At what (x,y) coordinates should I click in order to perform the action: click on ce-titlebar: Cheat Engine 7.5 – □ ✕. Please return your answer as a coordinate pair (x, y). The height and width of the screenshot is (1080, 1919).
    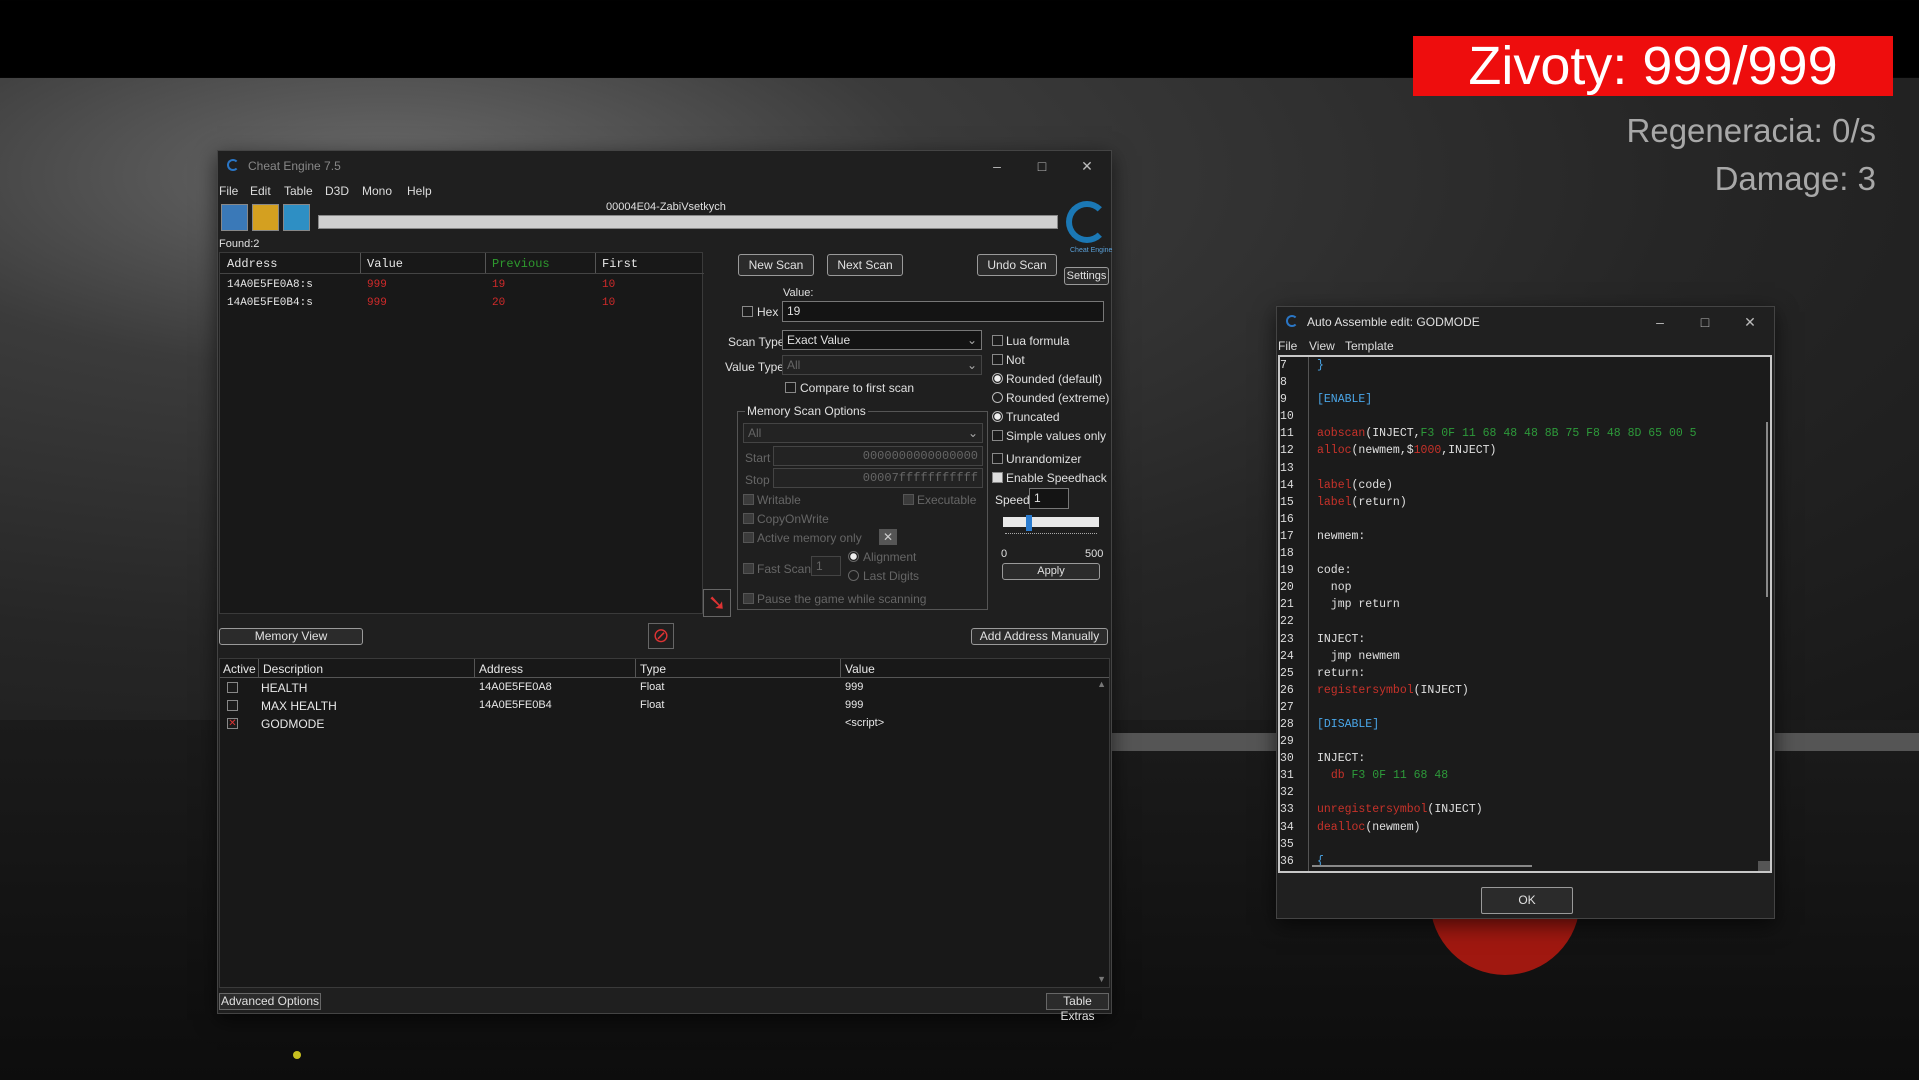
    Looking at the image, I should click on (664, 166).